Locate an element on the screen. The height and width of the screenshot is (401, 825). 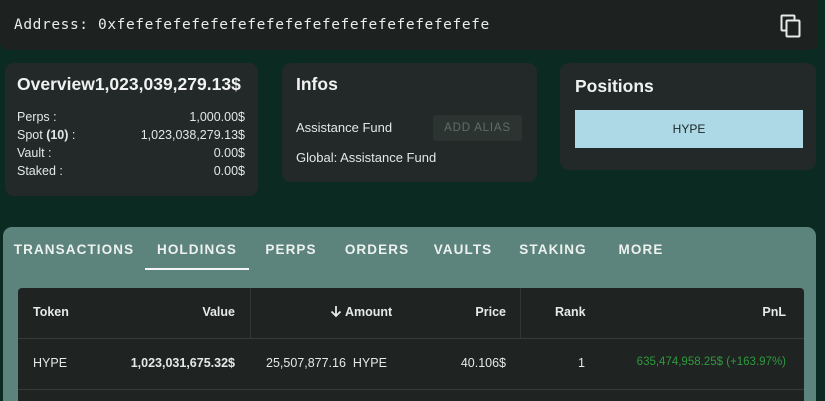
overview-label-spot: Spot (10) : is located at coordinates (46, 135).